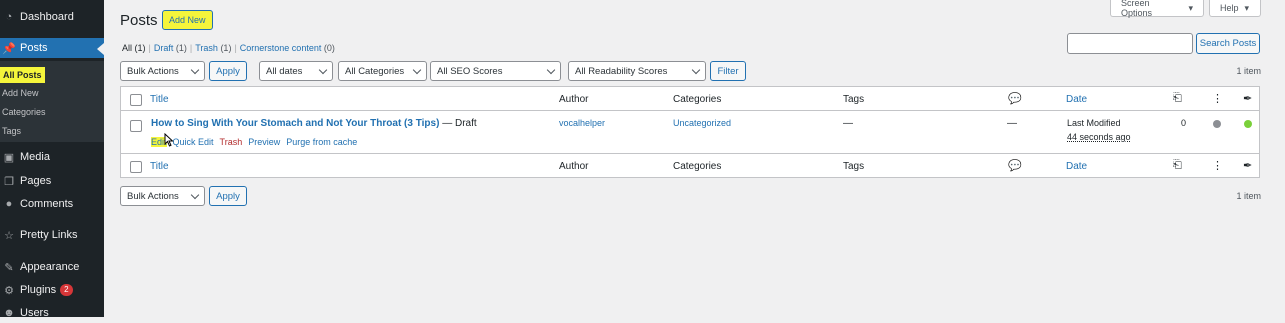  Describe the element at coordinates (1130, 43) in the screenshot. I see `search-input` at that location.